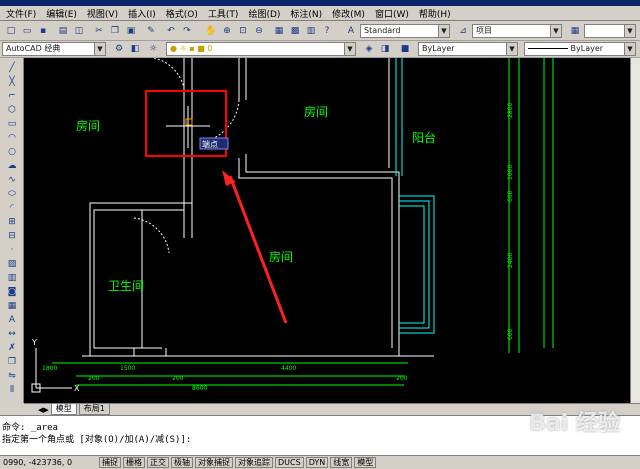  What do you see at coordinates (115, 31) in the screenshot?
I see `copy-icon: ❐` at bounding box center [115, 31].